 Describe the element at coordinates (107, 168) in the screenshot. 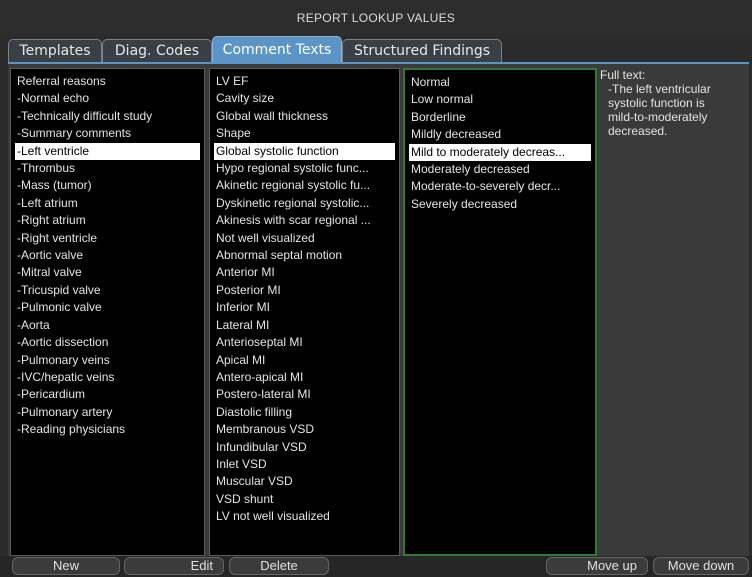

I see `category-list-item: -Thrombus` at that location.